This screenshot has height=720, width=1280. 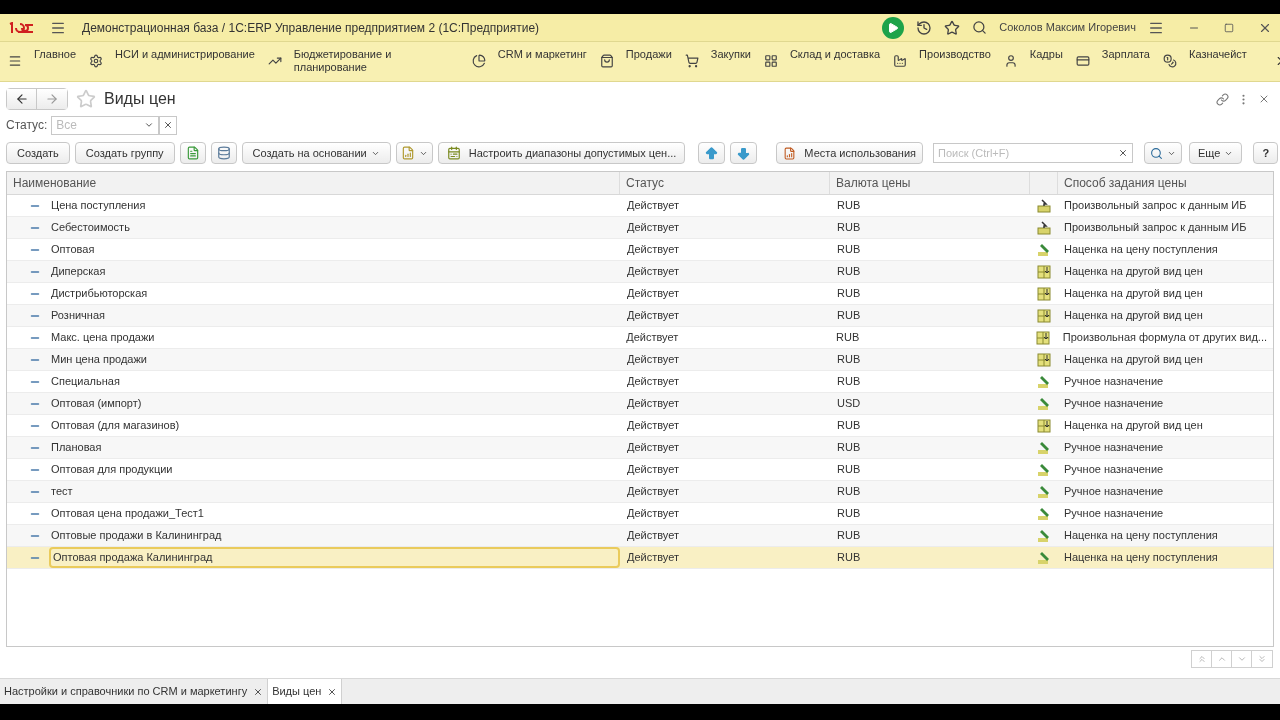 I want to click on section-item: Производство, so click(x=942, y=58).